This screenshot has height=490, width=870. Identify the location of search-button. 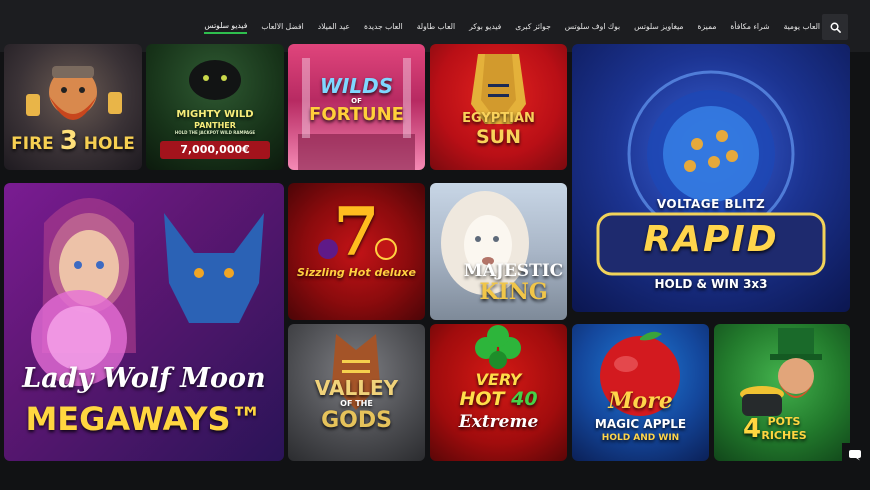
(835, 27).